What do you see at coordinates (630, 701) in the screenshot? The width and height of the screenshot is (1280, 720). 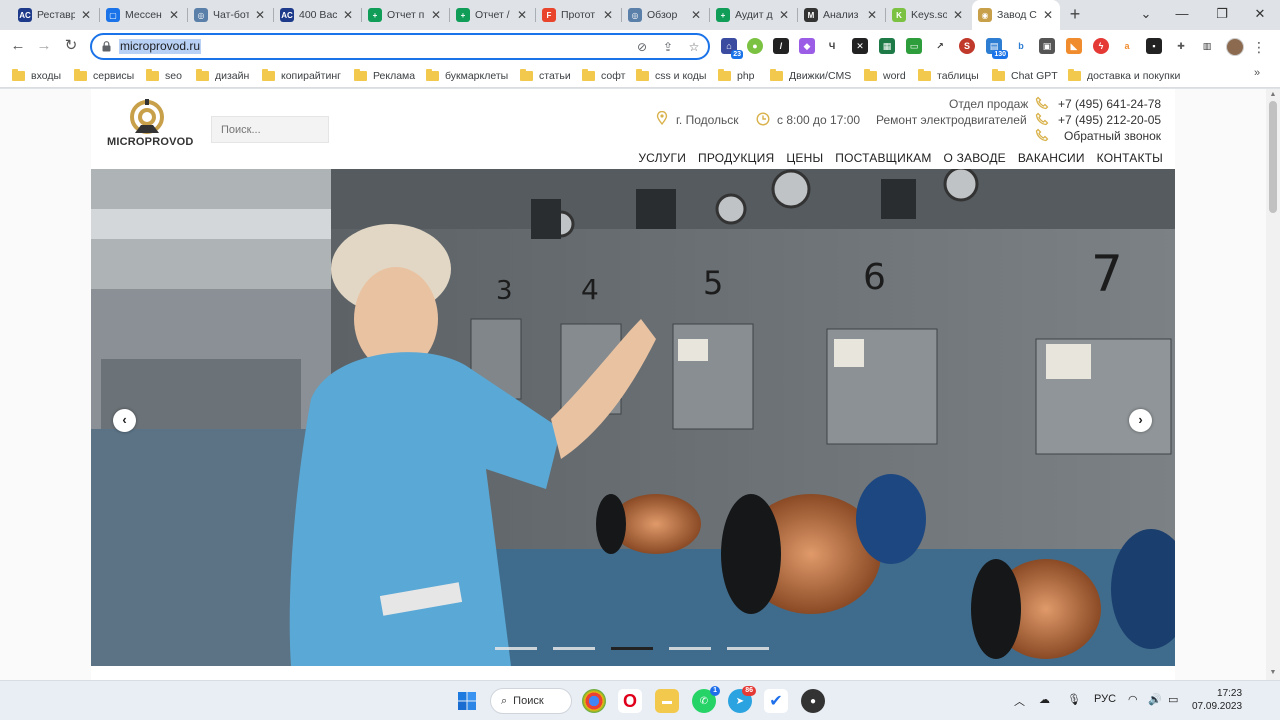 I see `opera-taskbar-icon: O` at bounding box center [630, 701].